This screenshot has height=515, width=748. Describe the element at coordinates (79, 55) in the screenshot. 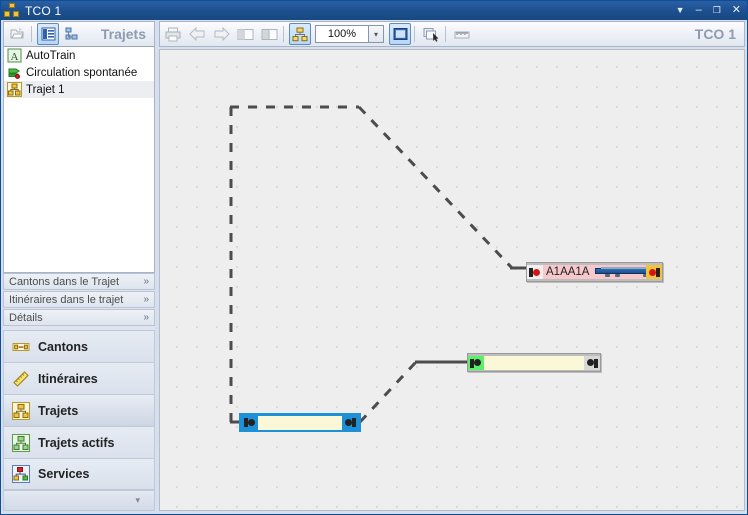

I see `tree-item-autotrain: A AutoTrain` at that location.